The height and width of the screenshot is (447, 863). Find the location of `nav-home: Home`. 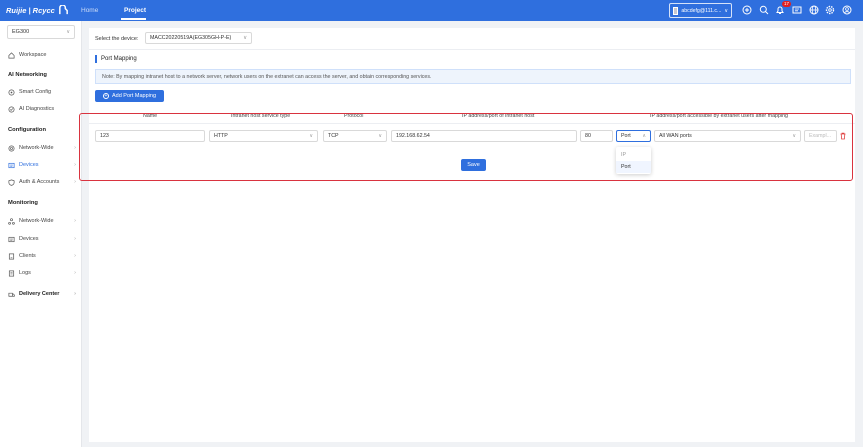

nav-home: Home is located at coordinates (89, 10).